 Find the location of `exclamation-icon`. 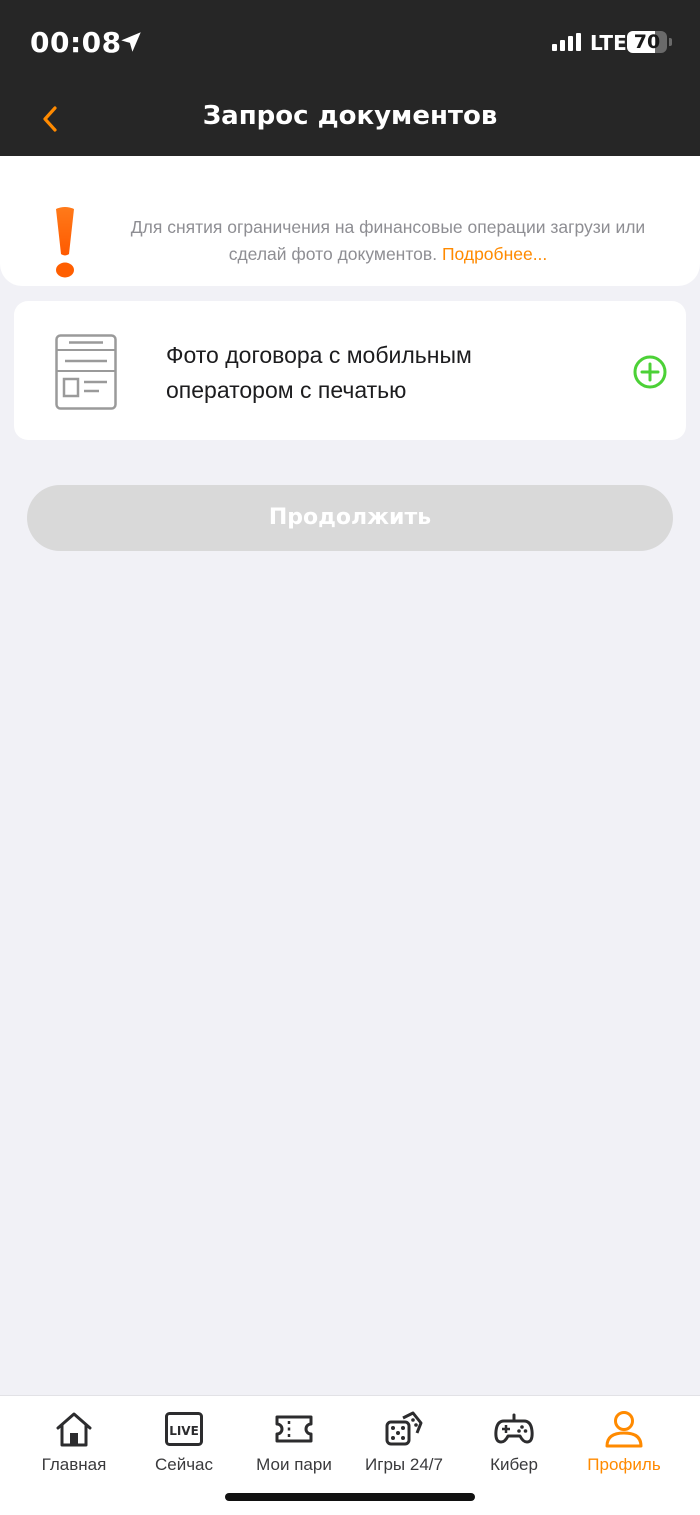

exclamation-icon is located at coordinates (65, 242).